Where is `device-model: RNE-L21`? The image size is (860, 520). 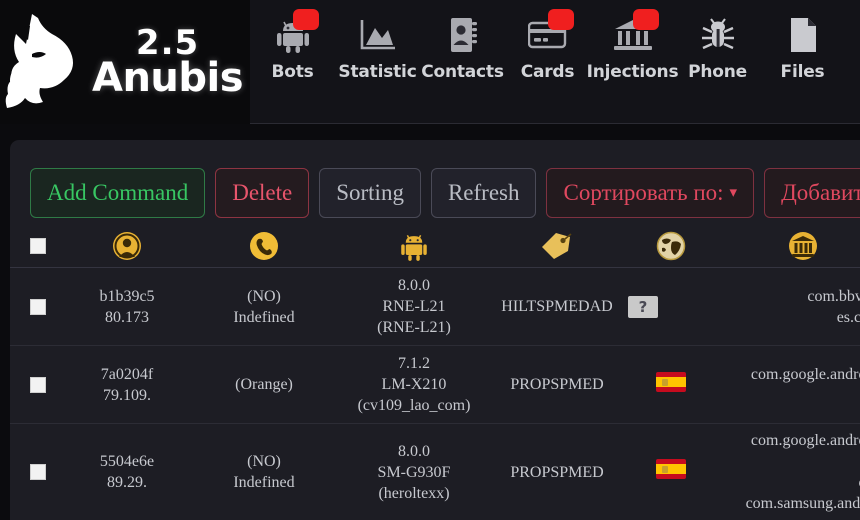
device-model: RNE-L21 is located at coordinates (414, 306).